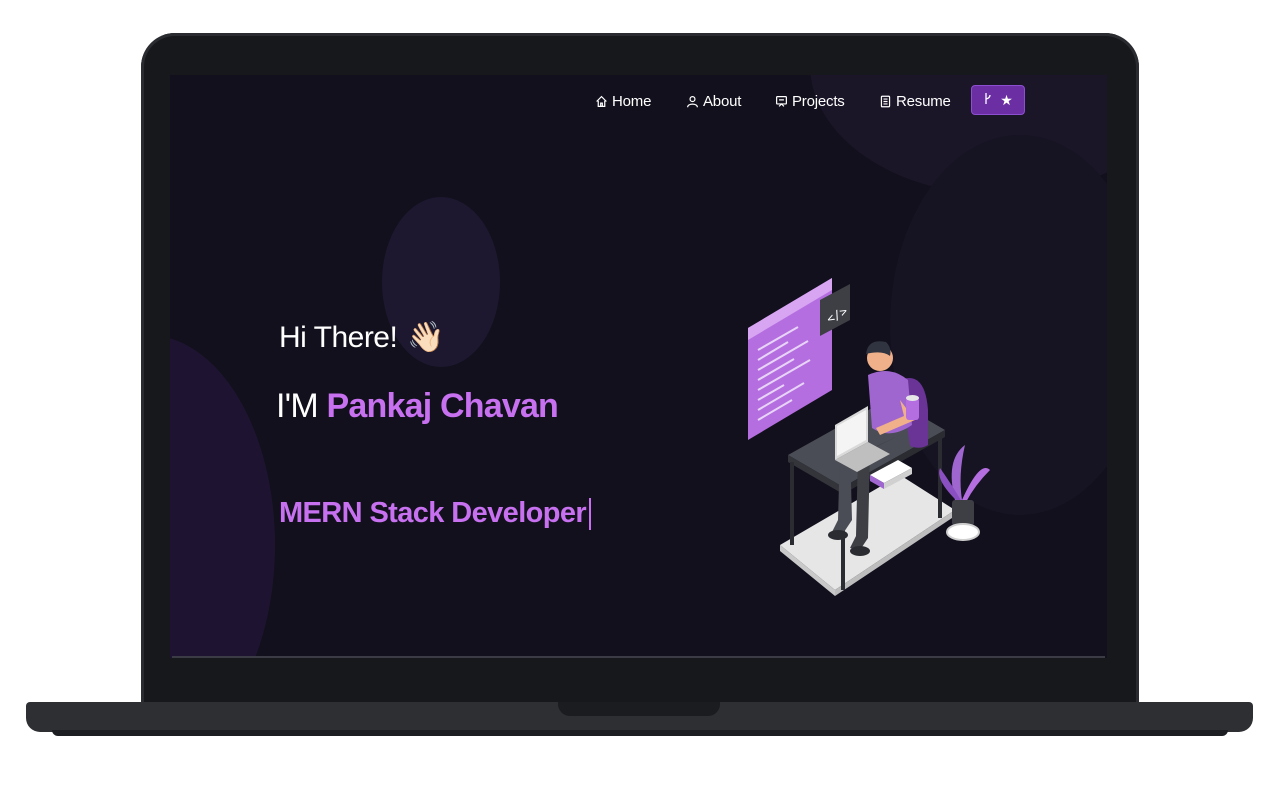 The image size is (1280, 785). Describe the element at coordinates (632, 101) in the screenshot. I see `nav-item-label: Home` at that location.